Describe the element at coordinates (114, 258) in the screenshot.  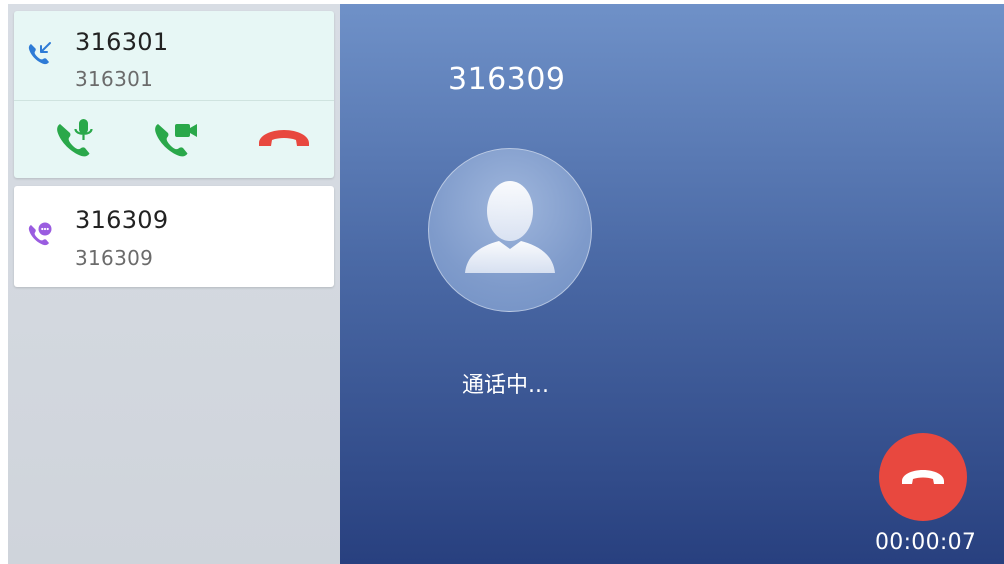
I see `active-caller-number: 316309` at that location.